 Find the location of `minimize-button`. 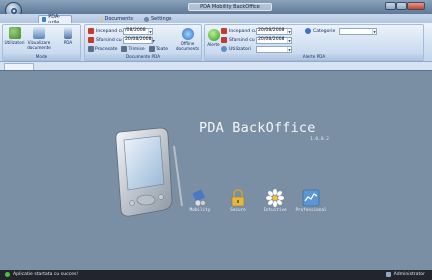

minimize-button is located at coordinates (390, 6).